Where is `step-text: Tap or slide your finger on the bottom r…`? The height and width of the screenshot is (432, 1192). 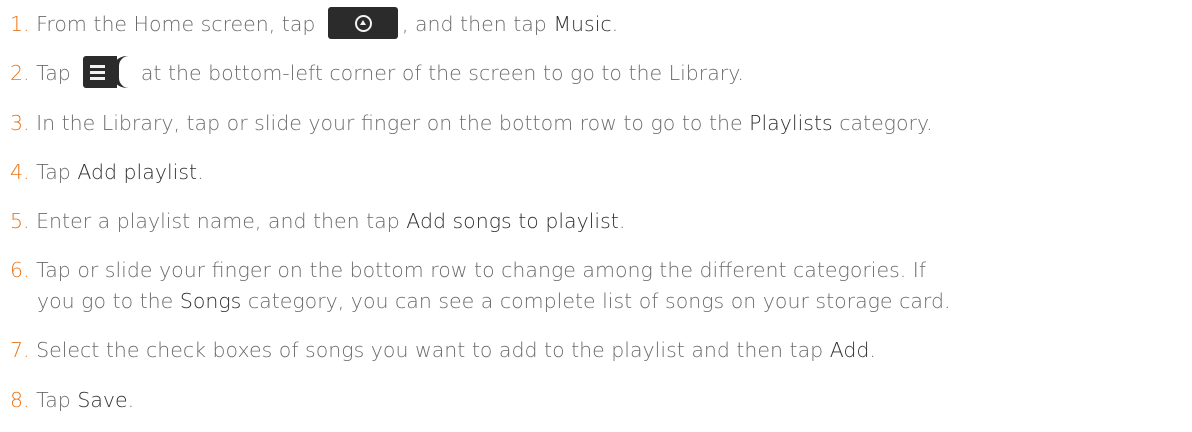
step-text: Tap or slide your finger on the bottom r… is located at coordinates (481, 270).